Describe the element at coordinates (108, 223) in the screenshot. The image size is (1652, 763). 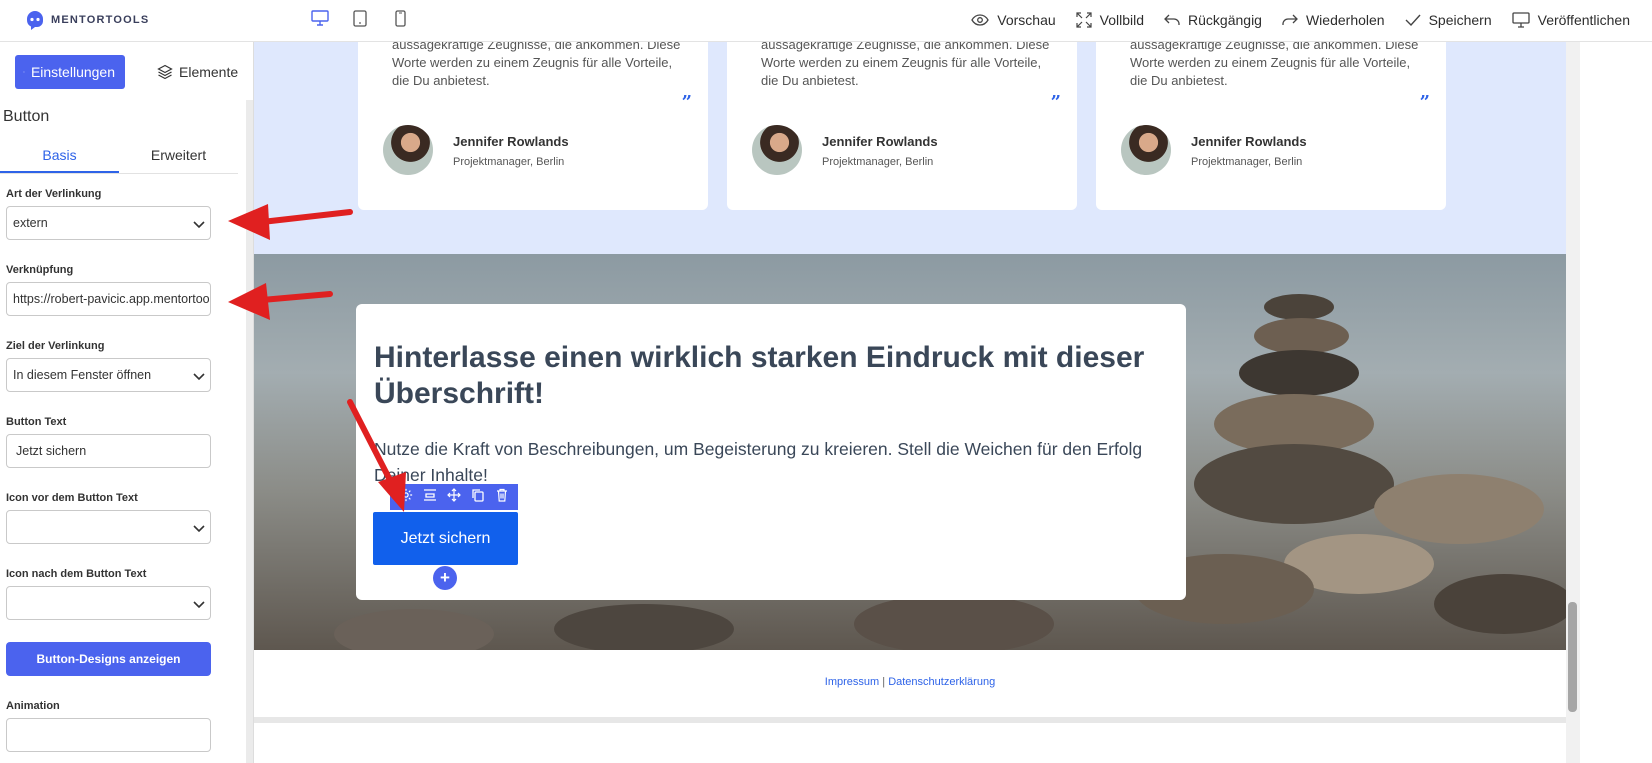
I see `link-type-select: extern` at that location.